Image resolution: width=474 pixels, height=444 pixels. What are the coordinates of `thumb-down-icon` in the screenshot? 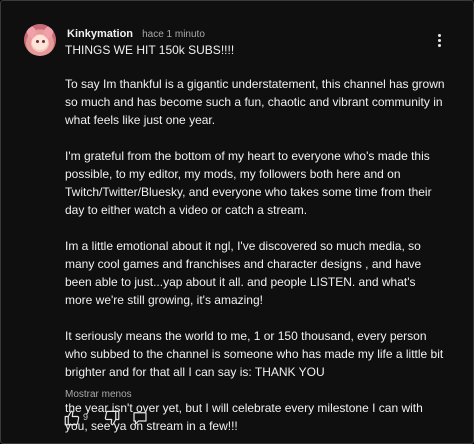 It's located at (112, 418).